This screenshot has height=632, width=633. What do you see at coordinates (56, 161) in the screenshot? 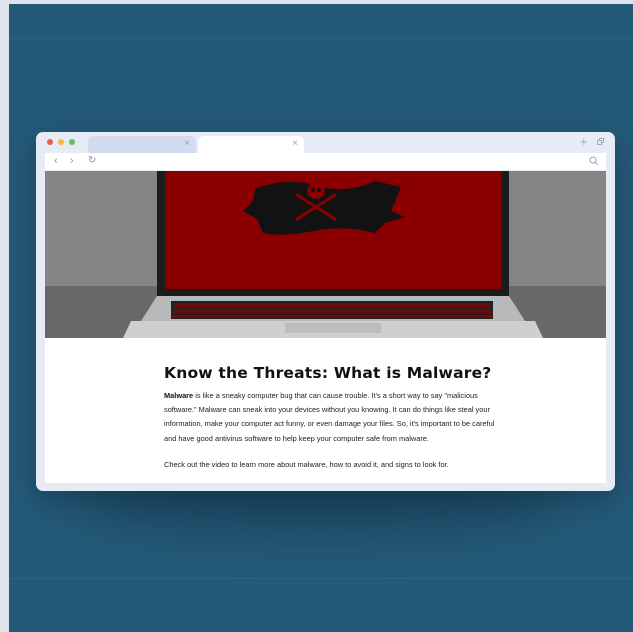
I see `back-arrow-icon: ‹` at bounding box center [56, 161].